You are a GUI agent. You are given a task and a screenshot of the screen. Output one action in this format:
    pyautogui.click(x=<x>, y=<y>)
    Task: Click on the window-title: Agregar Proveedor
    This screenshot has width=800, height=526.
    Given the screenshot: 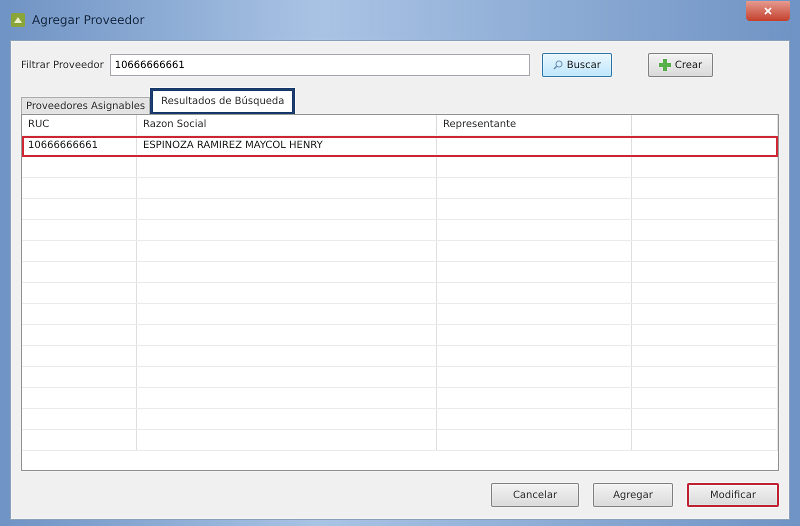 What is the action you would take?
    pyautogui.click(x=89, y=20)
    